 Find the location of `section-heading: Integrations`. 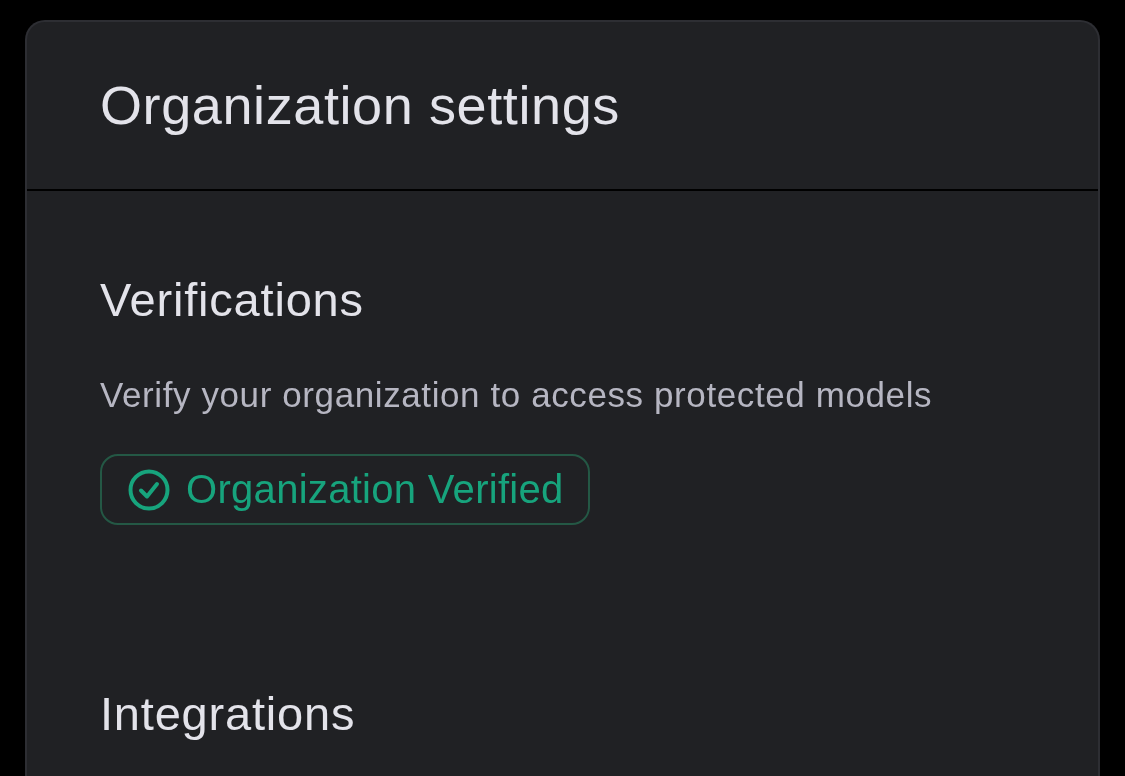

section-heading: Integrations is located at coordinates (228, 714).